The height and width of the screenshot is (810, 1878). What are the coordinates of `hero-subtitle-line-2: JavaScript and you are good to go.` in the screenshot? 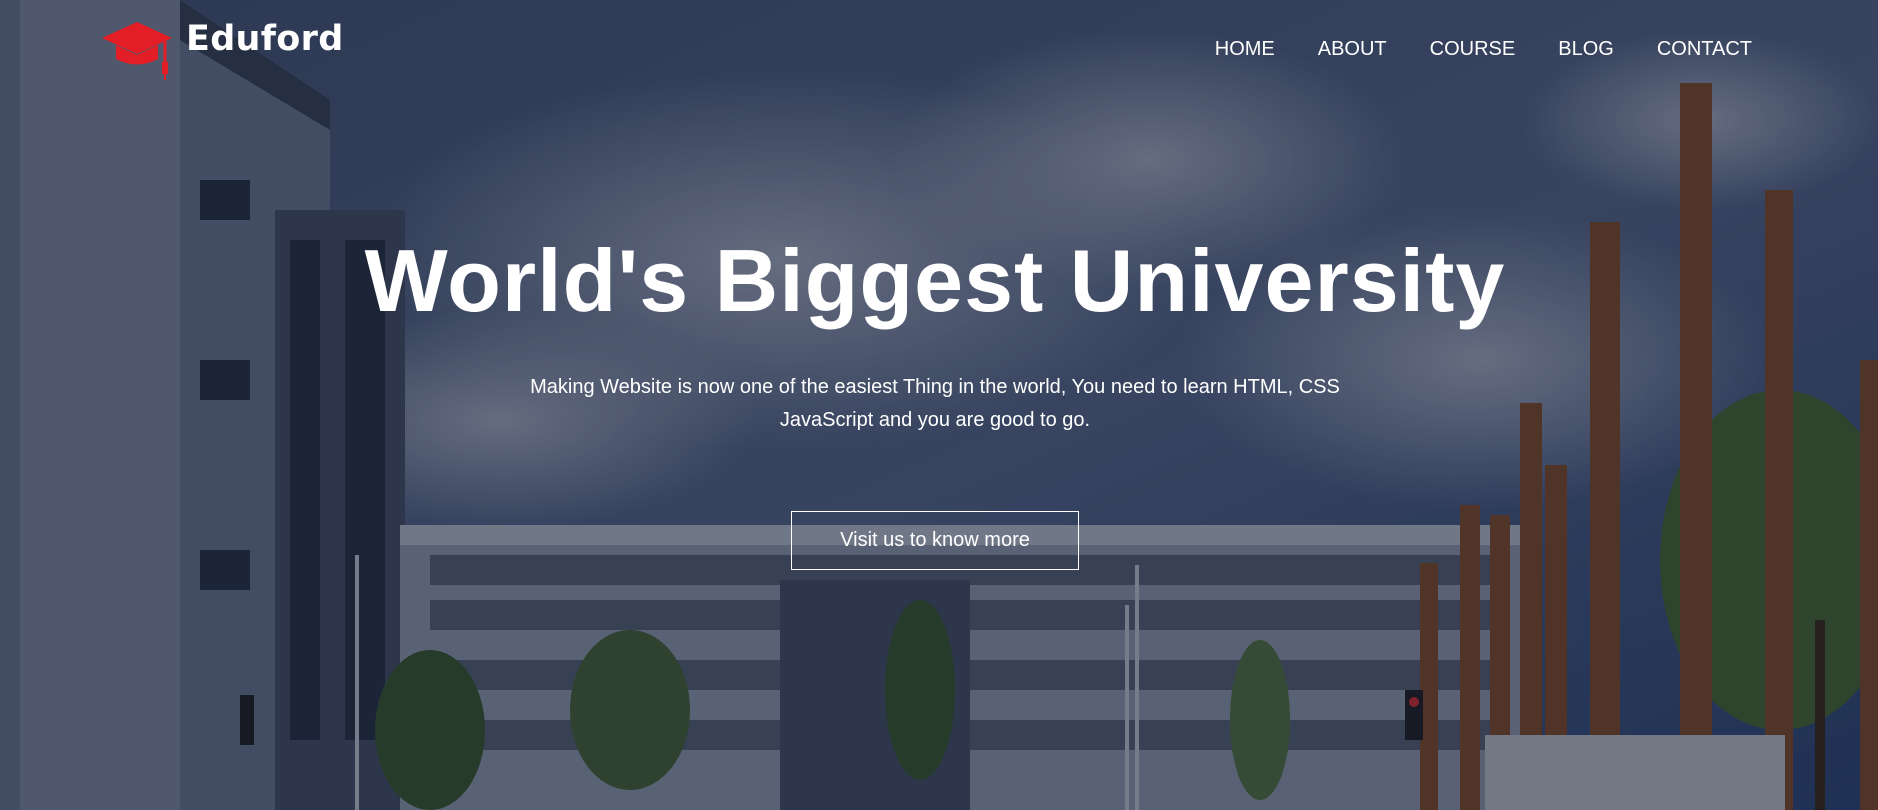 It's located at (935, 420).